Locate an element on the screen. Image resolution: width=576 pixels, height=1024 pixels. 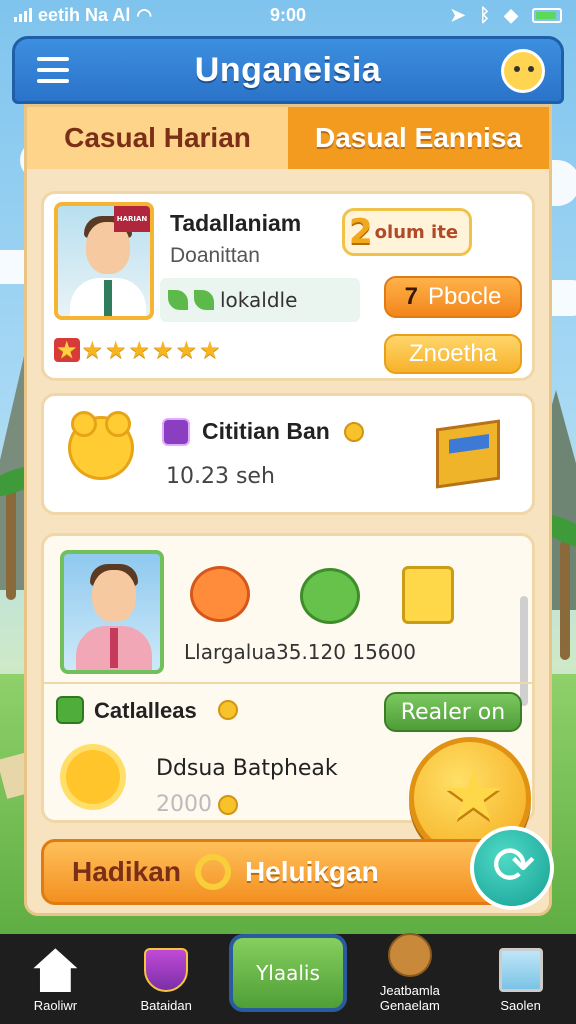
rank-number: 2 is located at coordinates (361, 232).